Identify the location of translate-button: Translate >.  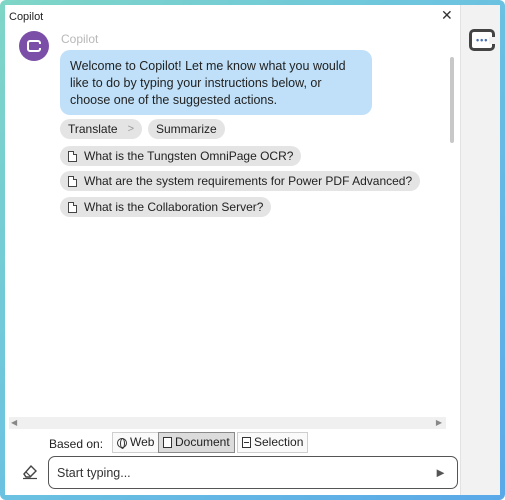
(101, 129).